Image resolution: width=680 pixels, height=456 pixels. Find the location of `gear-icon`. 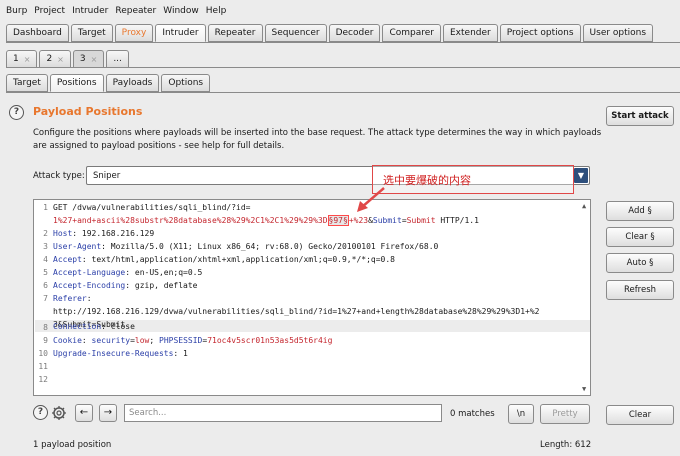

gear-icon is located at coordinates (59, 413).